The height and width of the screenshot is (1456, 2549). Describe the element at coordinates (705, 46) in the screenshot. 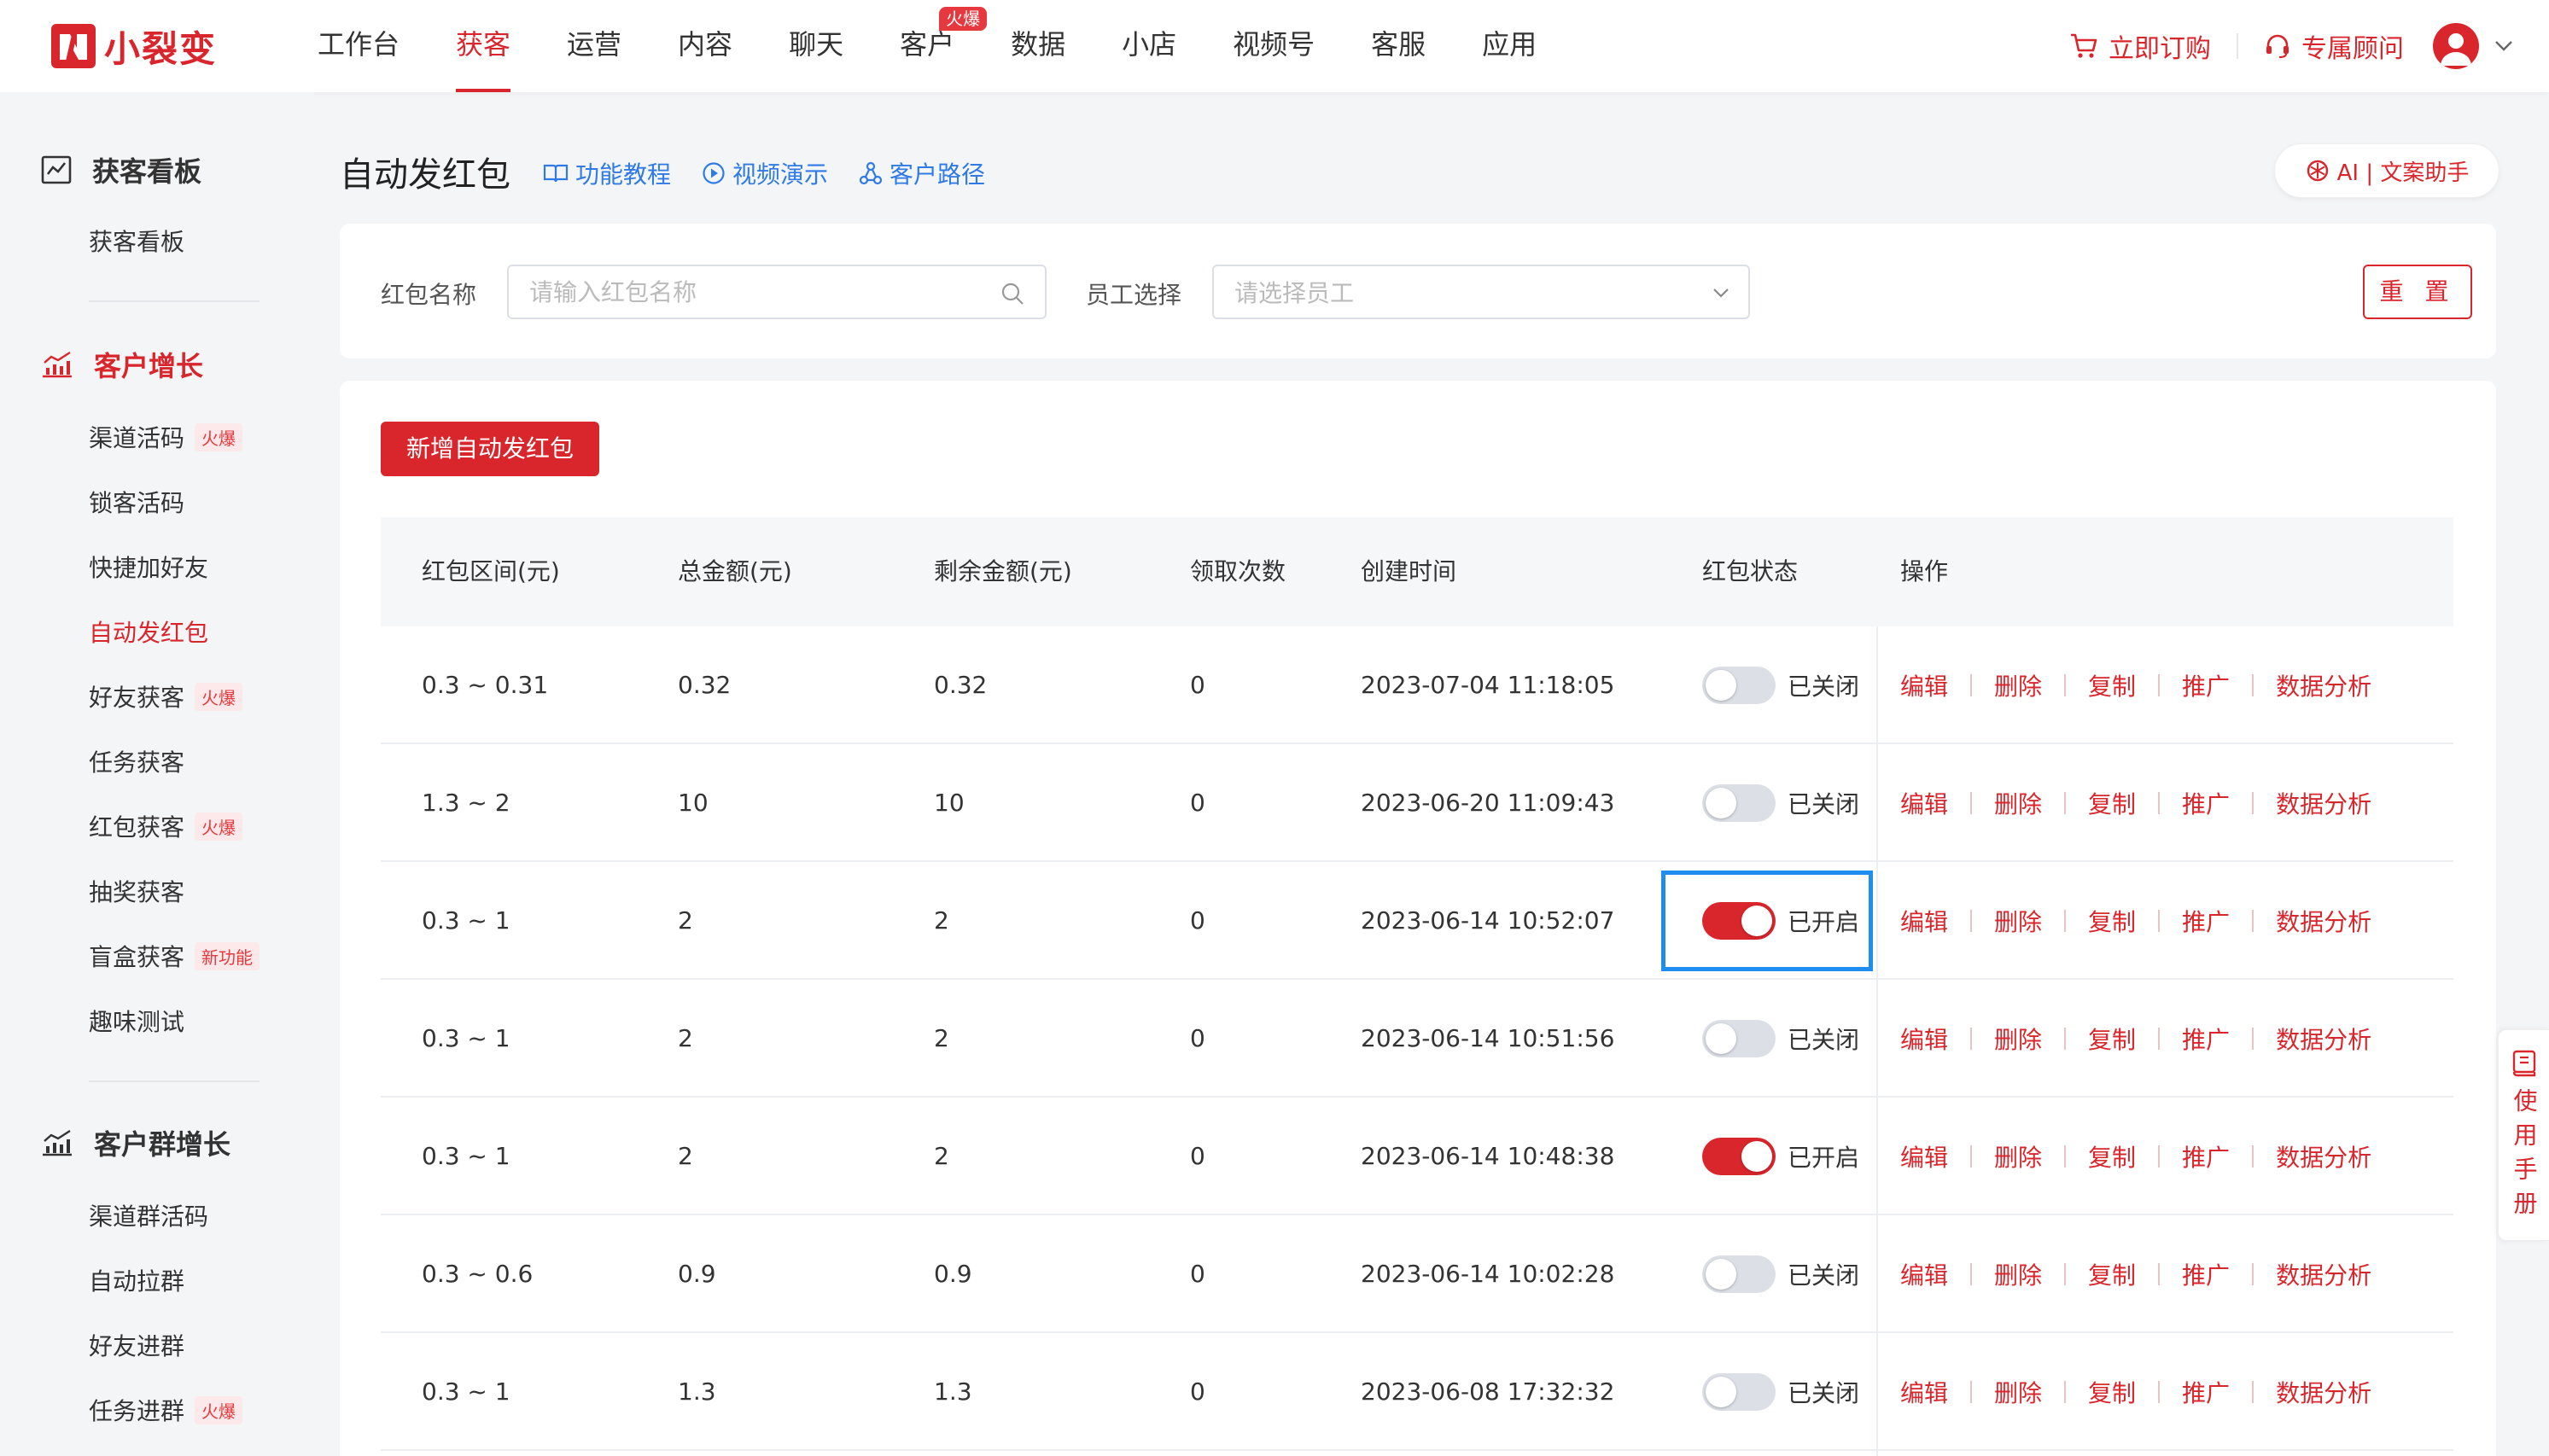

I see `nav-item-content: 内容` at that location.